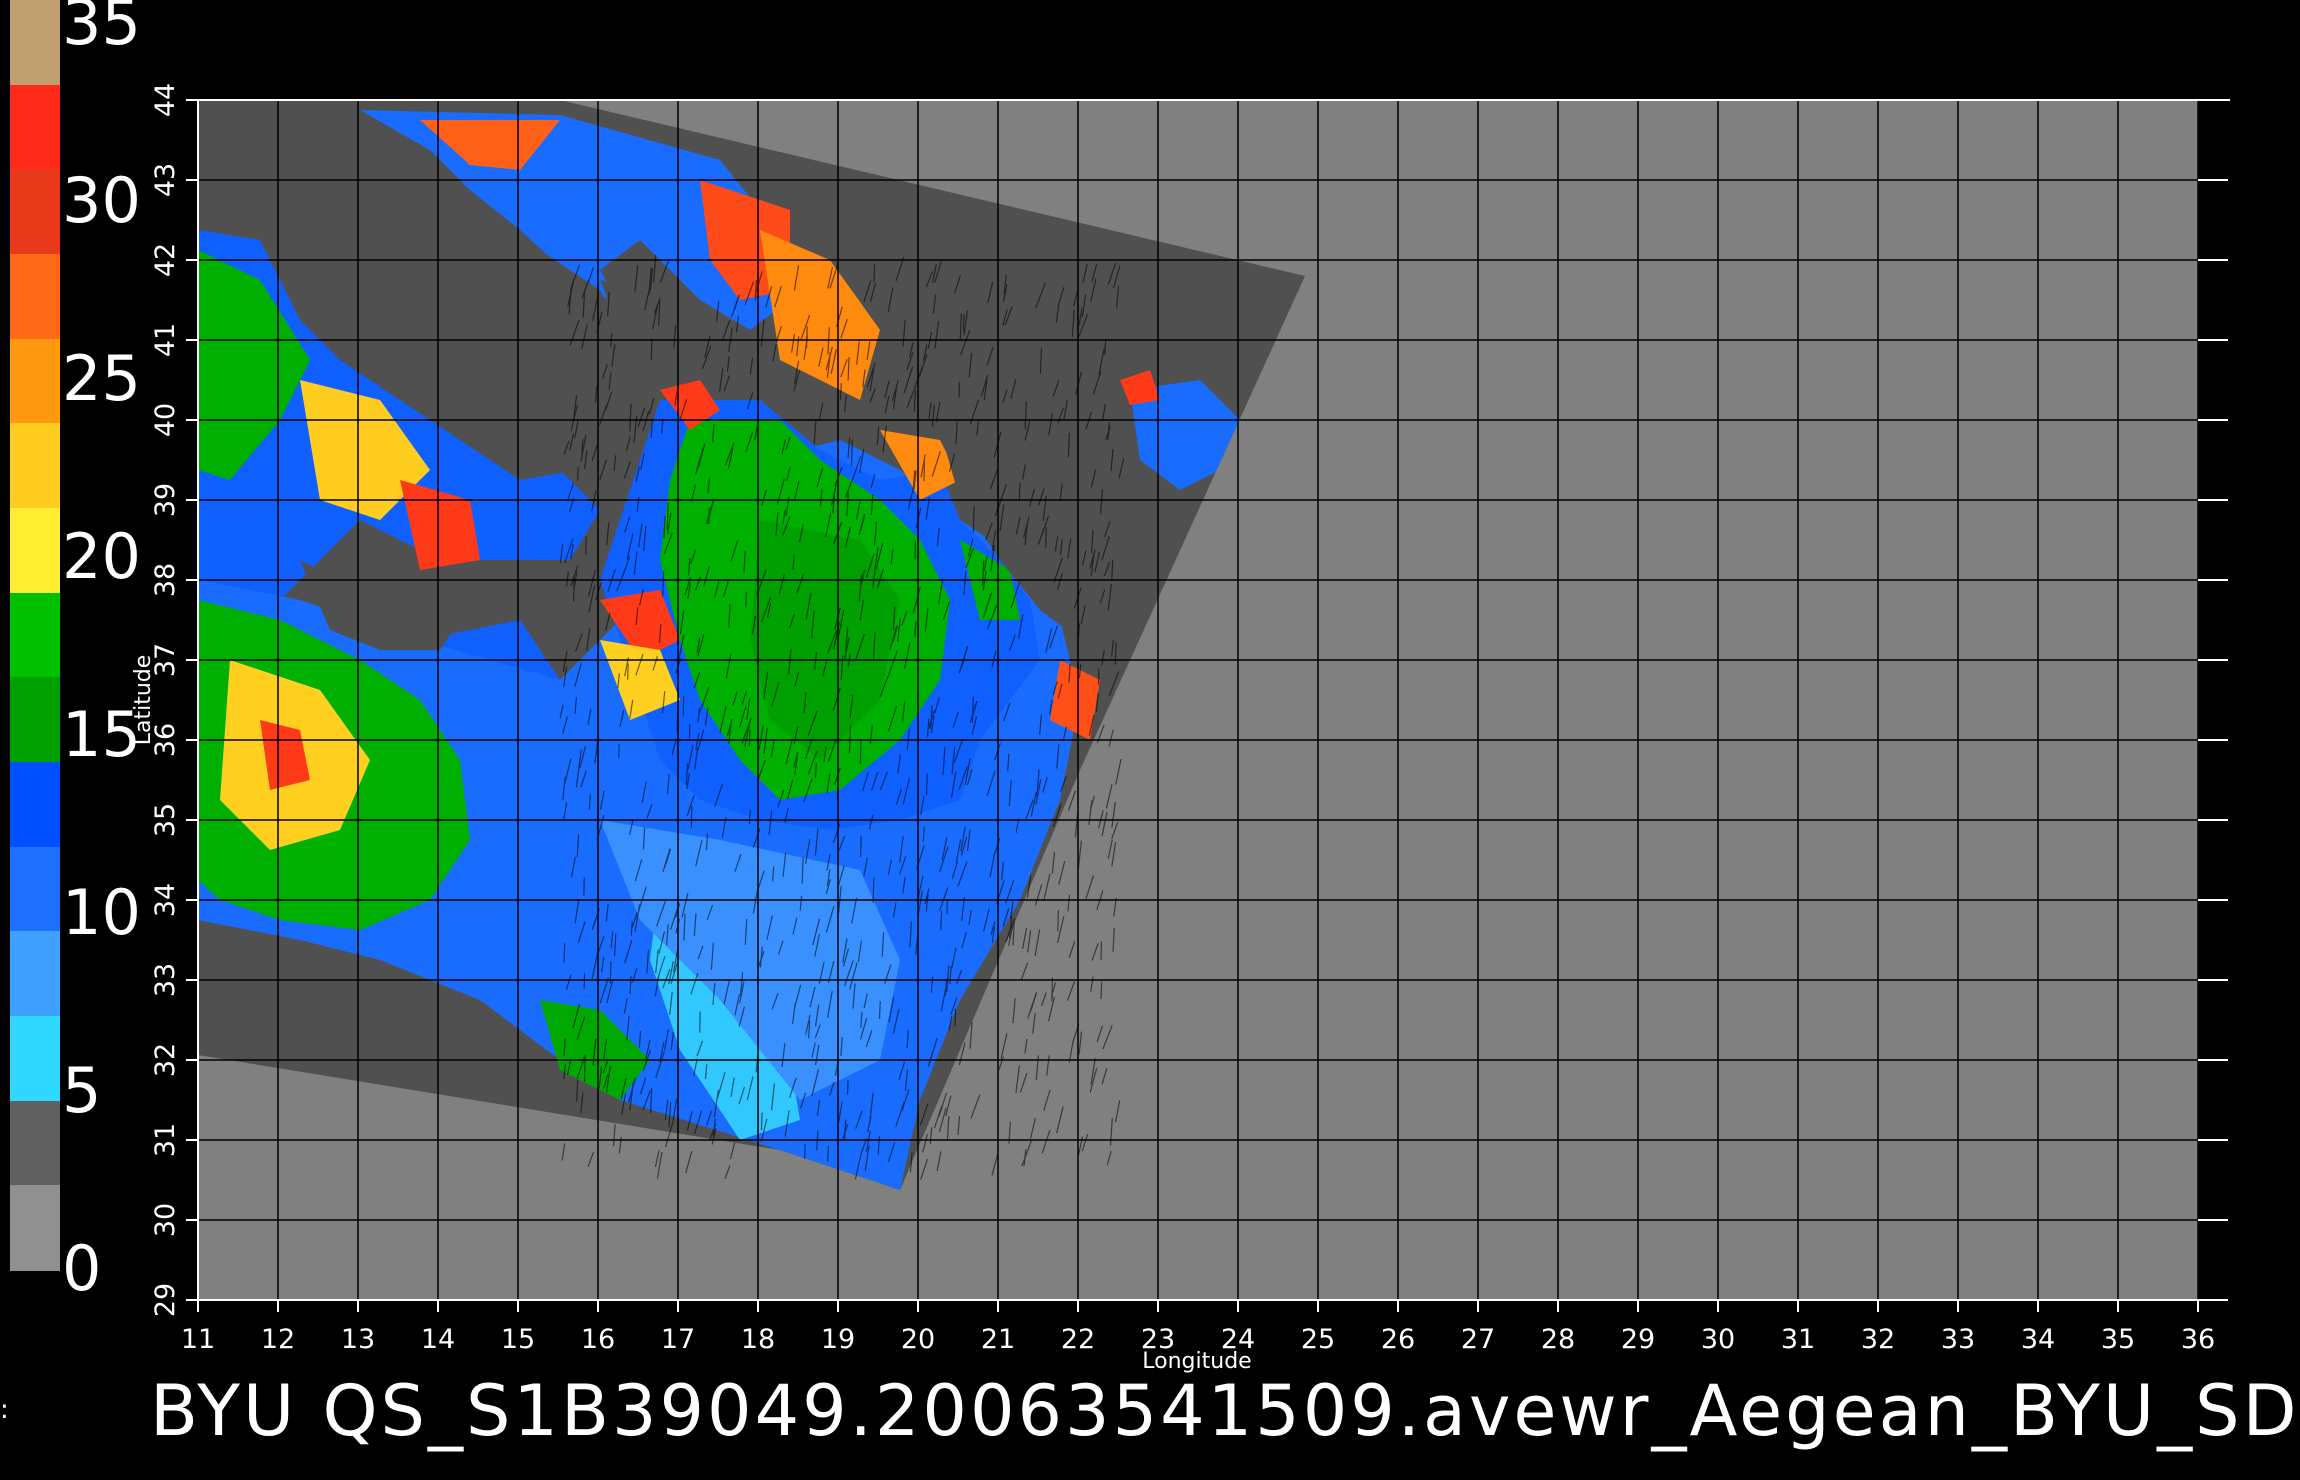 This screenshot has height=1480, width=2300. What do you see at coordinates (2198, 1339) in the screenshot?
I see `x-tick-label: 36` at bounding box center [2198, 1339].